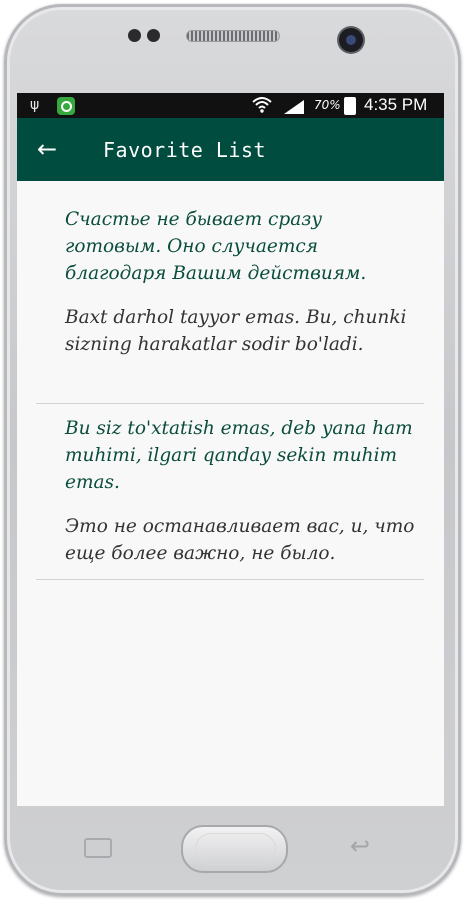 This screenshot has width=465, height=900. I want to click on earpiece-speaker, so click(233, 36).